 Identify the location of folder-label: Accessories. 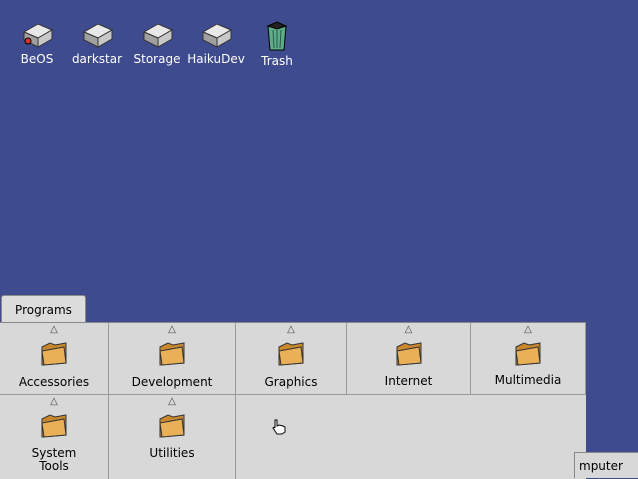
(54, 382).